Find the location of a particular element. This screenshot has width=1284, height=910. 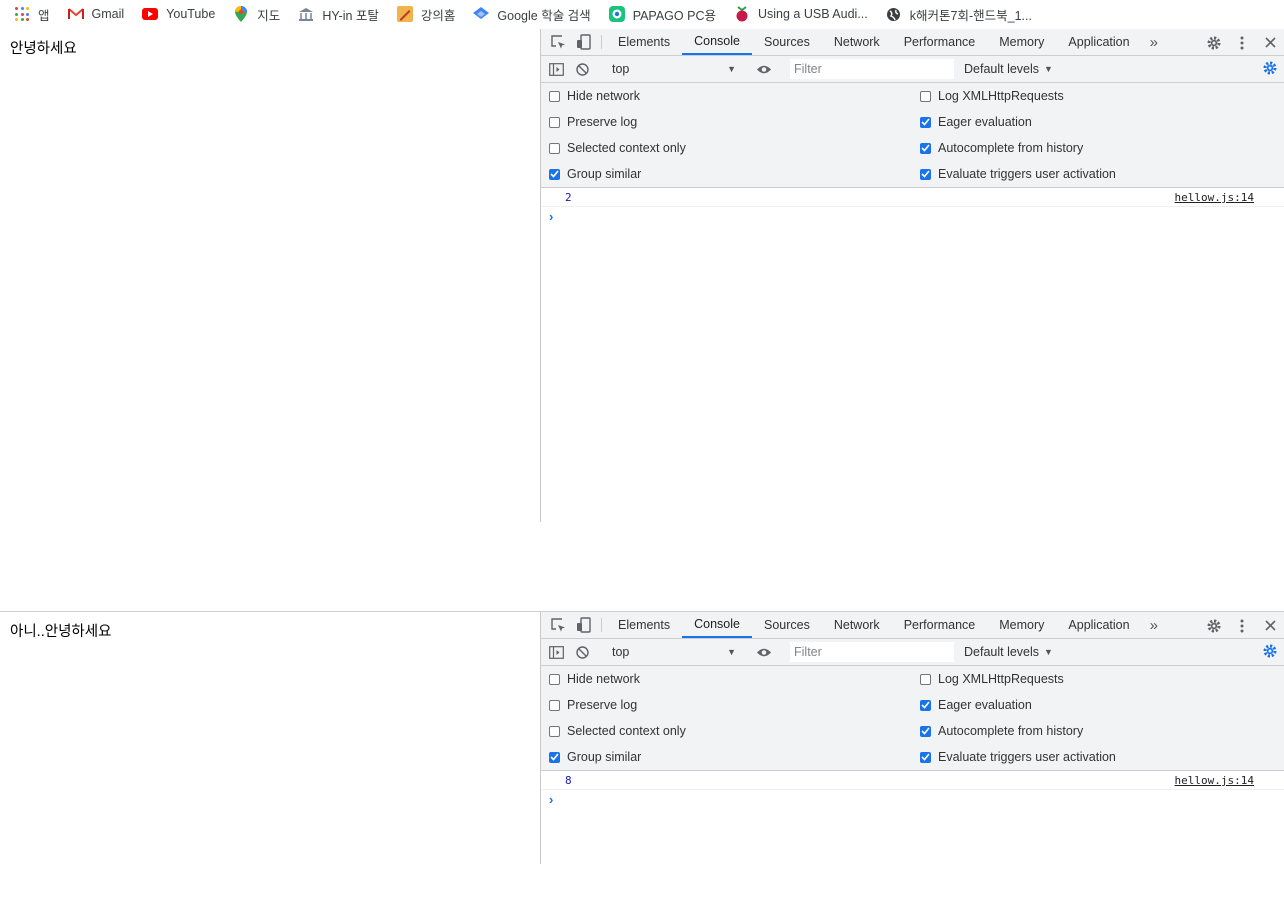

option-label: Preserve log is located at coordinates (602, 122).